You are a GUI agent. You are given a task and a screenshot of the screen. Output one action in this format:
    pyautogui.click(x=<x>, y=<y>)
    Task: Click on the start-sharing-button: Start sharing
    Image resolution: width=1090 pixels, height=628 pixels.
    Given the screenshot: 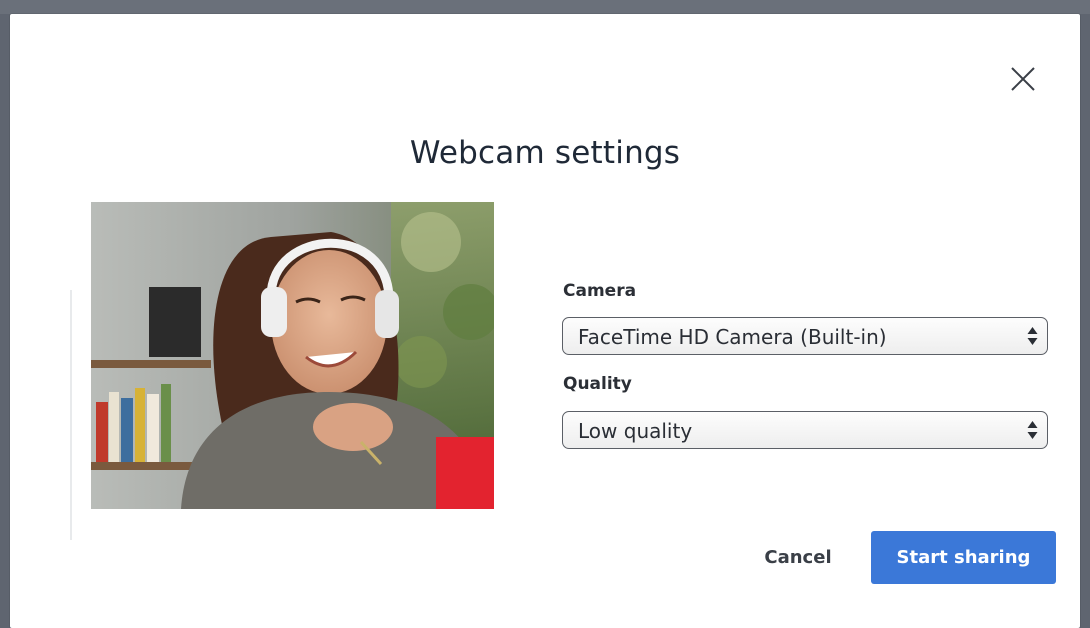 What is the action you would take?
    pyautogui.click(x=963, y=557)
    